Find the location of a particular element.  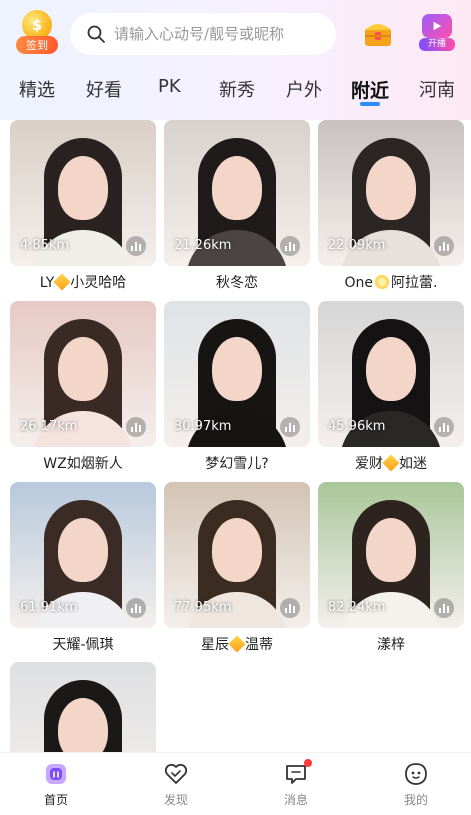

streamer-card: 77.95km 星辰 温蒂 is located at coordinates (237, 570).